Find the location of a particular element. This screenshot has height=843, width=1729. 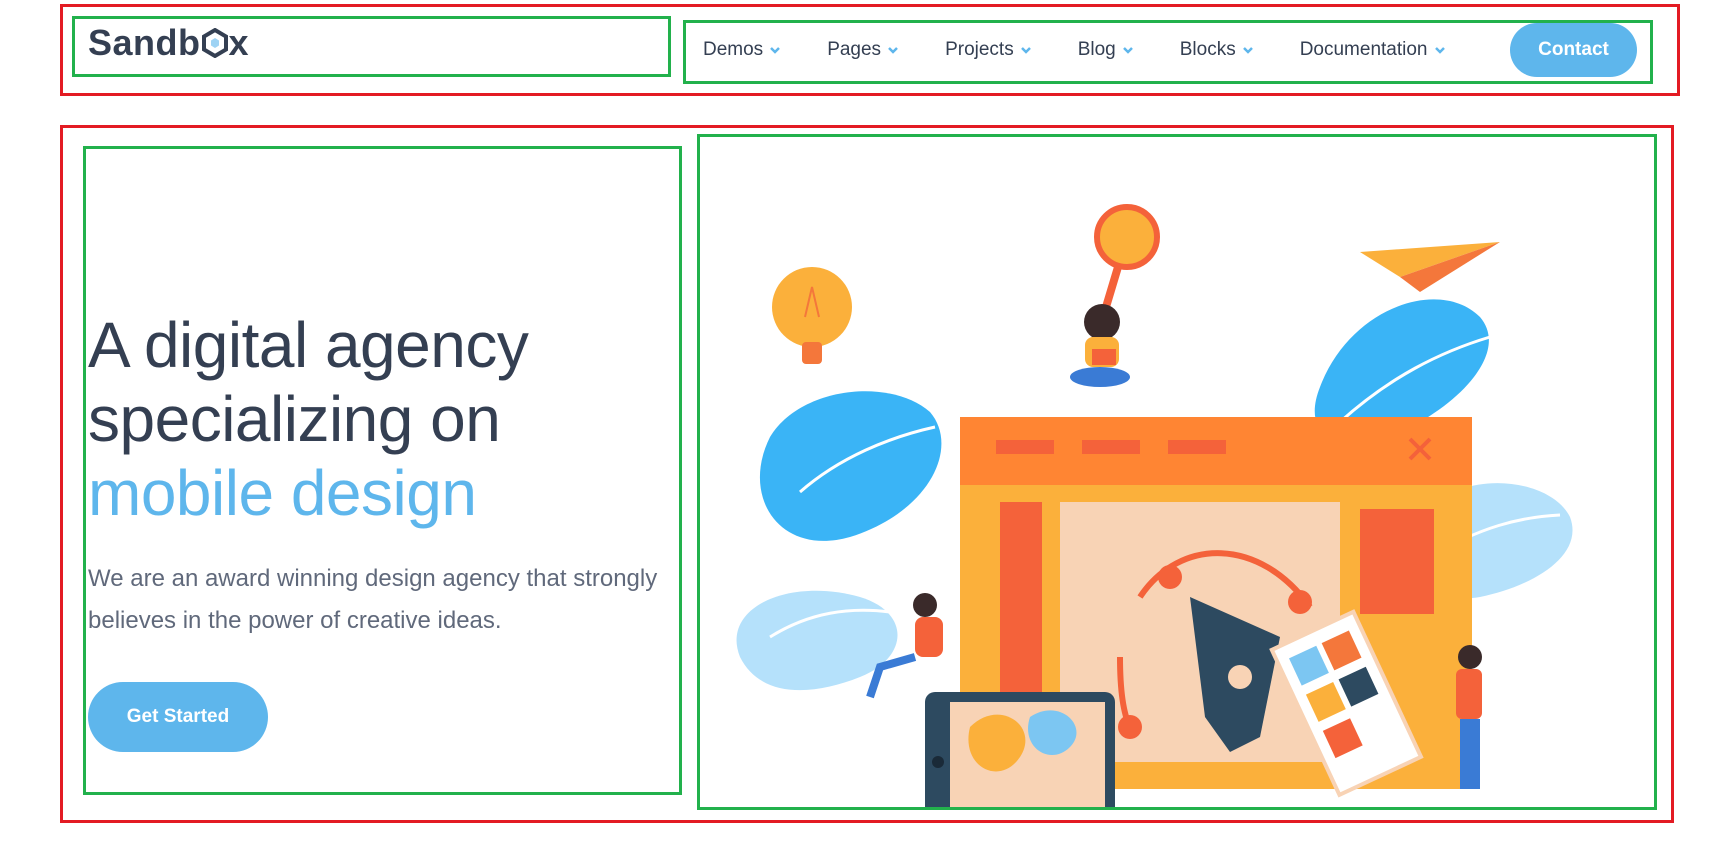

blue-leaf-left is located at coordinates (850, 466).